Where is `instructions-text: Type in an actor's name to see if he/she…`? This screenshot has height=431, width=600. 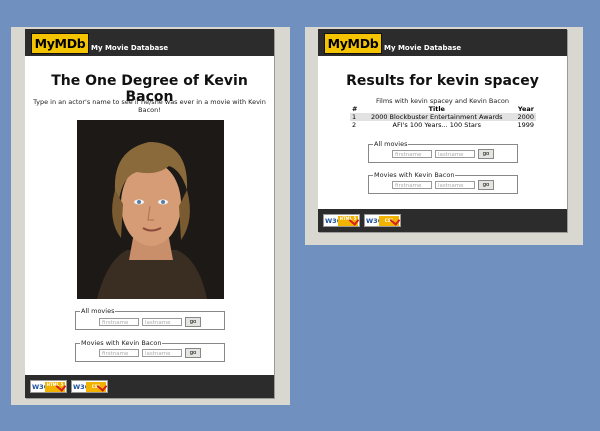
instructions-text: Type in an actor's name to see if he/she… is located at coordinates (149, 106).